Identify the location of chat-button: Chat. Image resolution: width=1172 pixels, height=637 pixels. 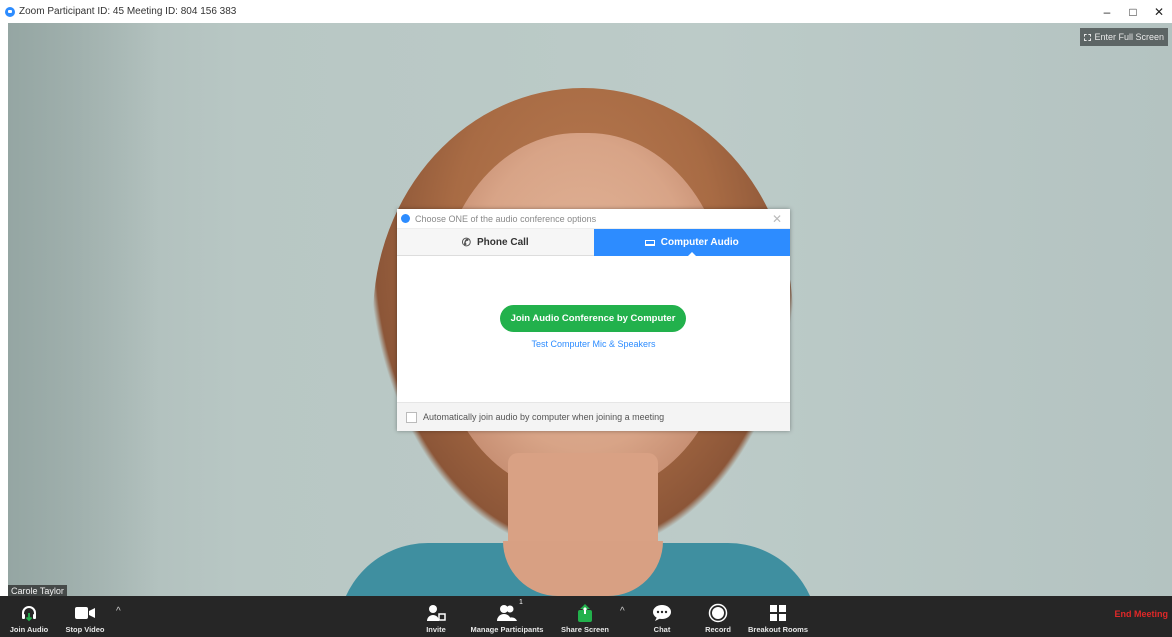
(662, 616).